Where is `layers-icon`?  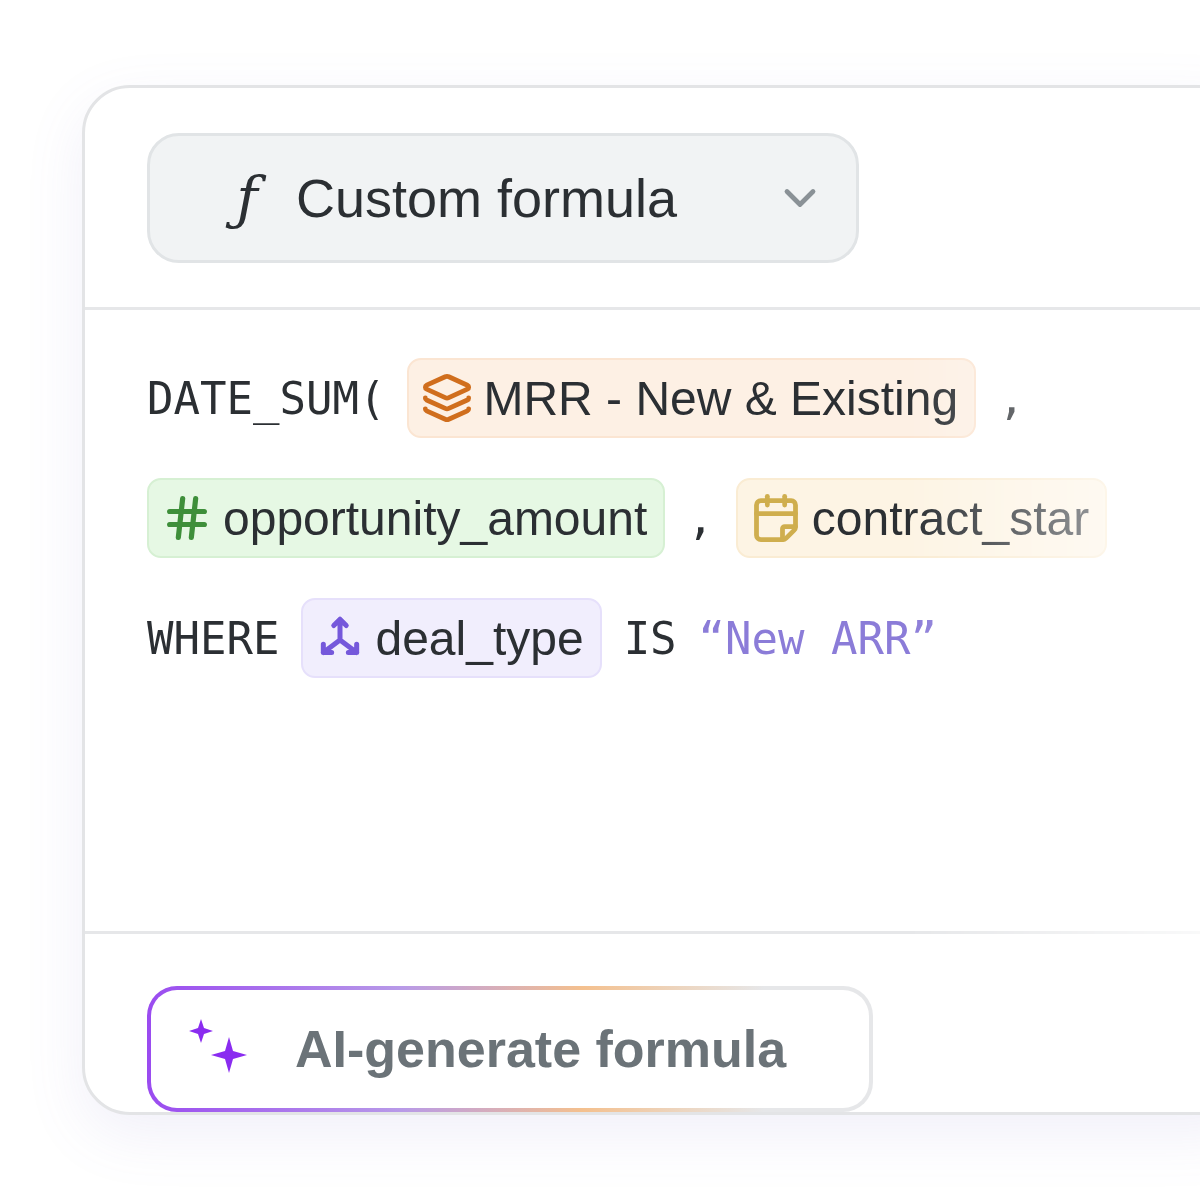 layers-icon is located at coordinates (447, 398).